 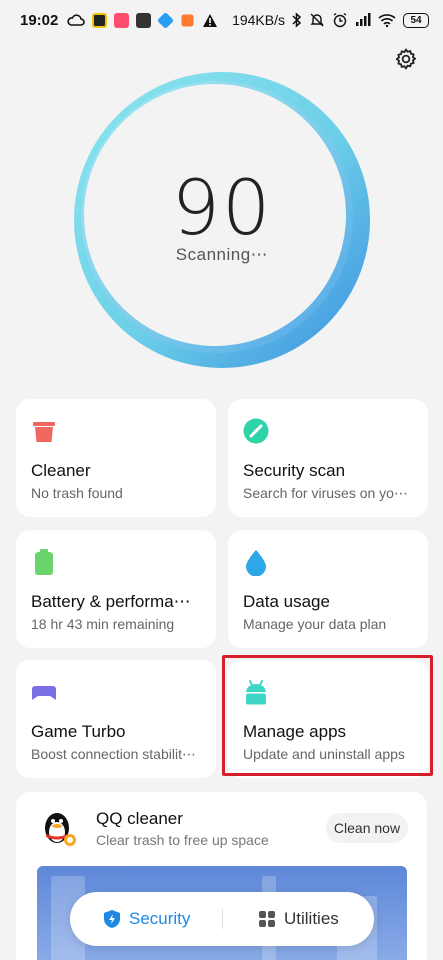 What do you see at coordinates (340, 20) in the screenshot?
I see `alarm-icon` at bounding box center [340, 20].